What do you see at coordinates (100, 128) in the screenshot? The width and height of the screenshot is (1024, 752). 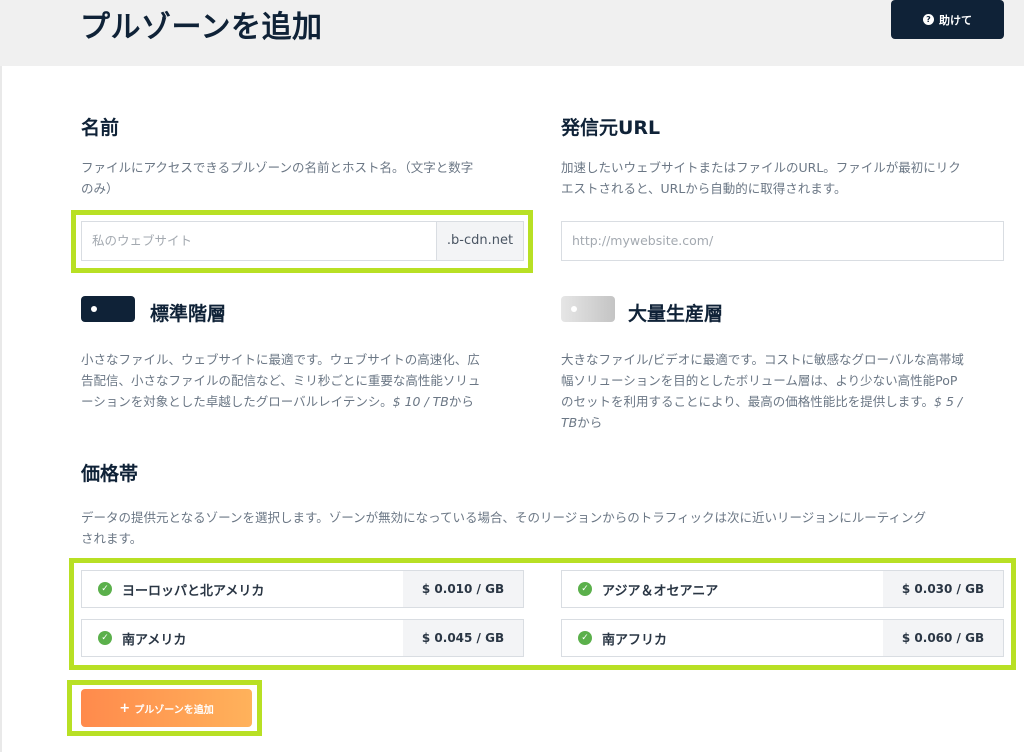 I see `name-heading: 名前` at bounding box center [100, 128].